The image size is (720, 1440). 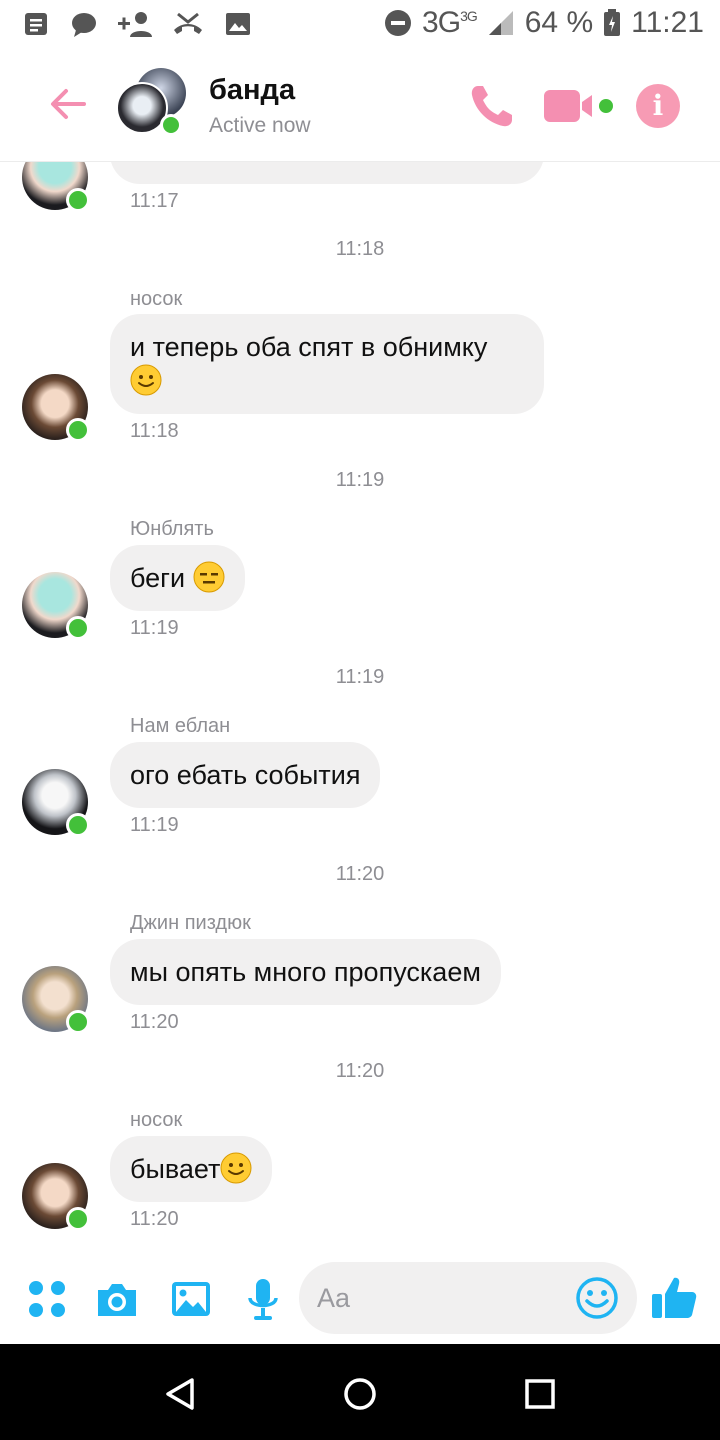 What do you see at coordinates (36, 24) in the screenshot?
I see `notes-icon` at bounding box center [36, 24].